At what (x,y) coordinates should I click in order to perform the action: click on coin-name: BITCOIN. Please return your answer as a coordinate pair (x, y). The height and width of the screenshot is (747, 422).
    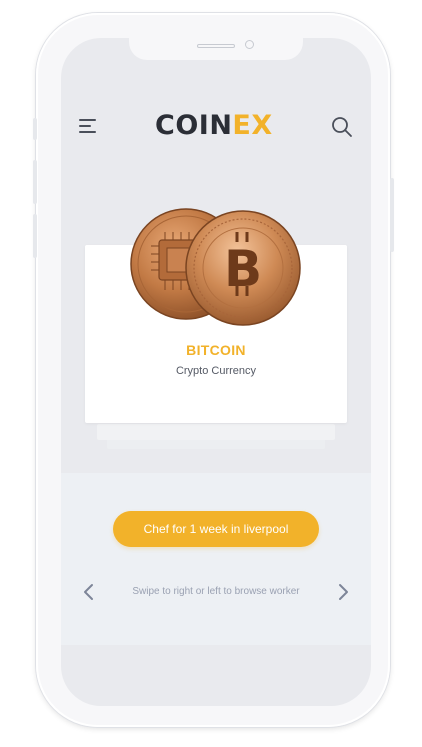
    Looking at the image, I should click on (216, 350).